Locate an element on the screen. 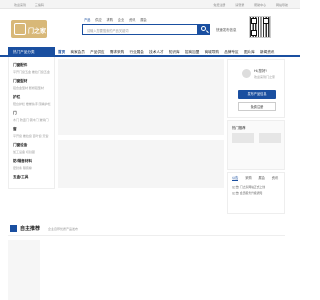  door-logo-icon is located at coordinates (20, 29).